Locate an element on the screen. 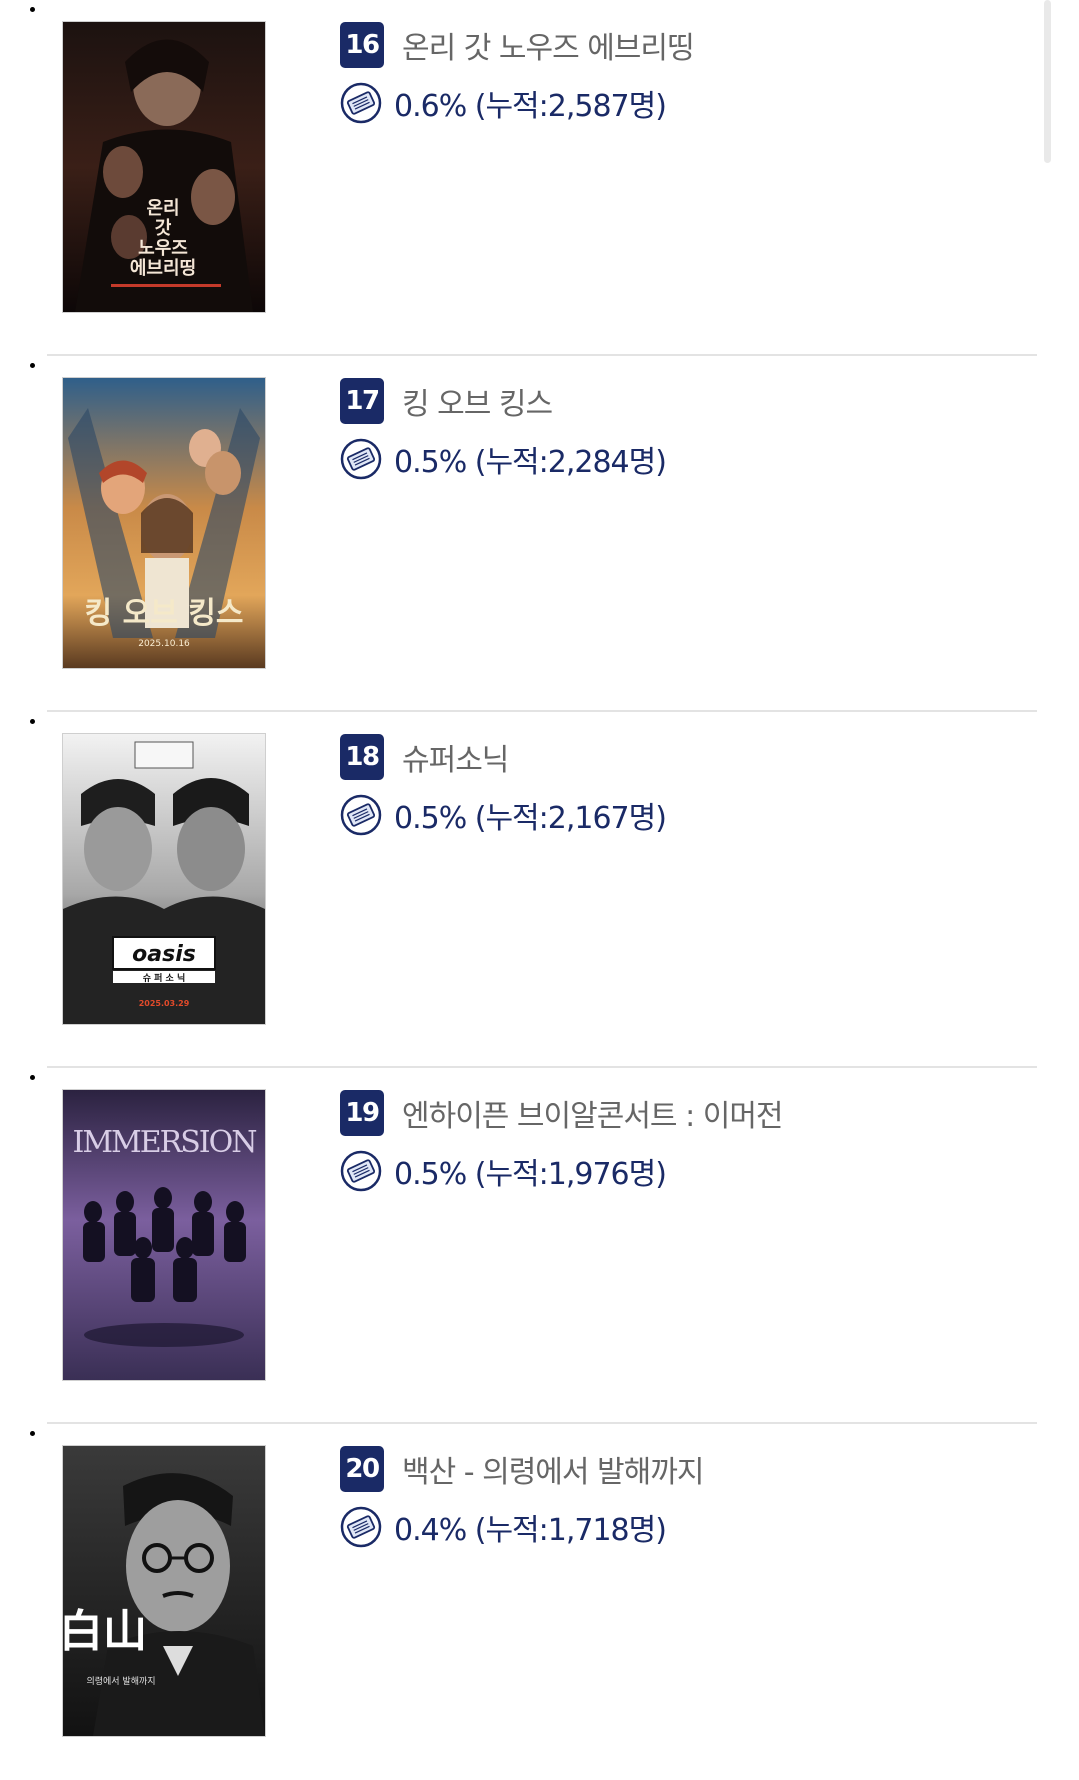 Image resolution: width=1079 pixels, height=1780 pixels. scrollbar is located at coordinates (1047, 81).